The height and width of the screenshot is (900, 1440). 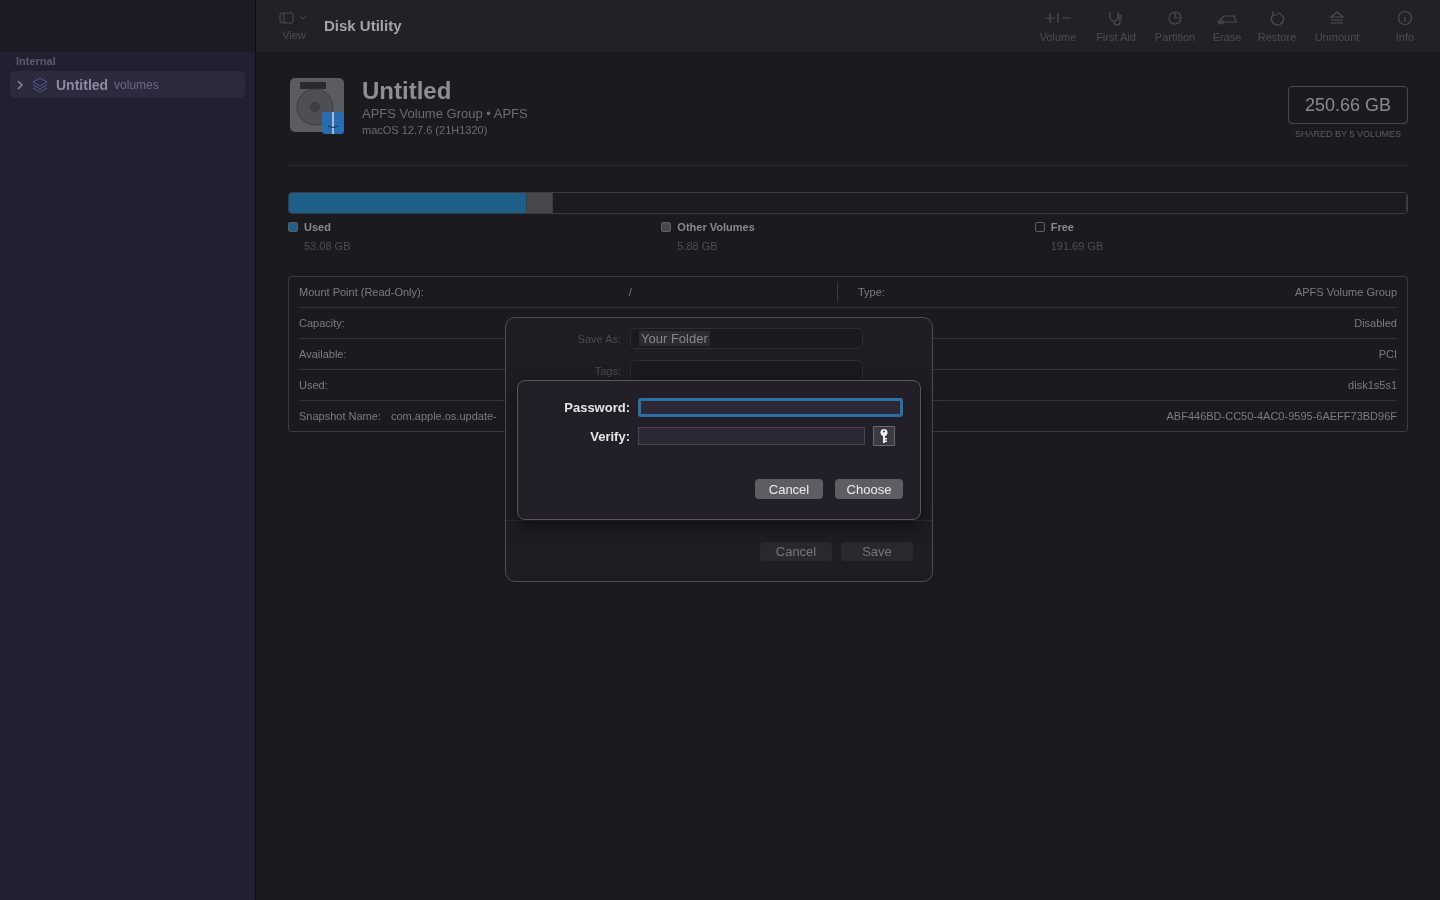 What do you see at coordinates (323, 354) in the screenshot?
I see `info-label: Available:` at bounding box center [323, 354].